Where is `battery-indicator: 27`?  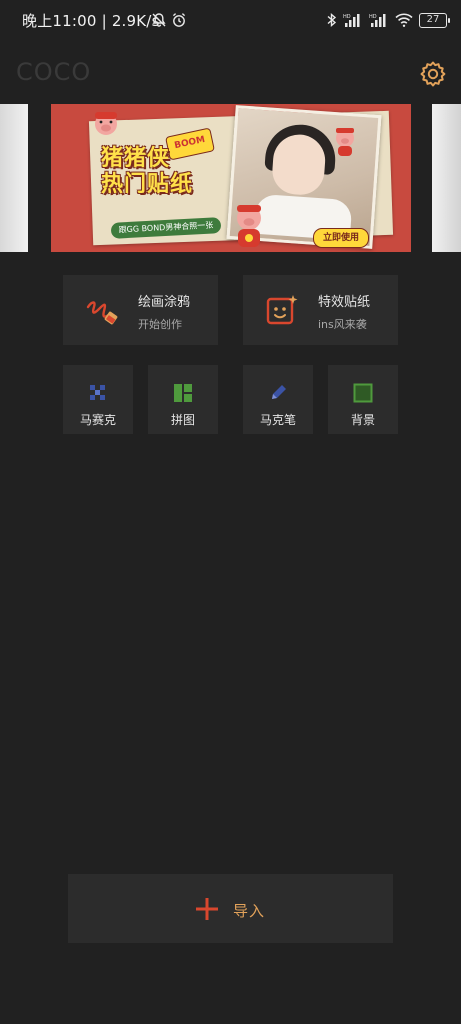
battery-indicator: 27 is located at coordinates (434, 20).